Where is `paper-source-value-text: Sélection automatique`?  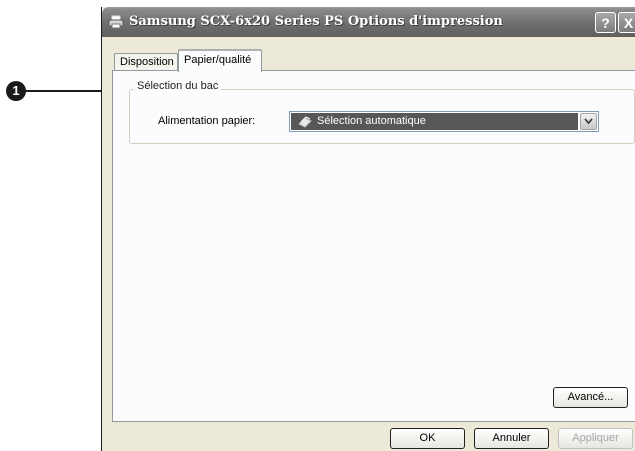
paper-source-value-text: Sélection automatique is located at coordinates (371, 121).